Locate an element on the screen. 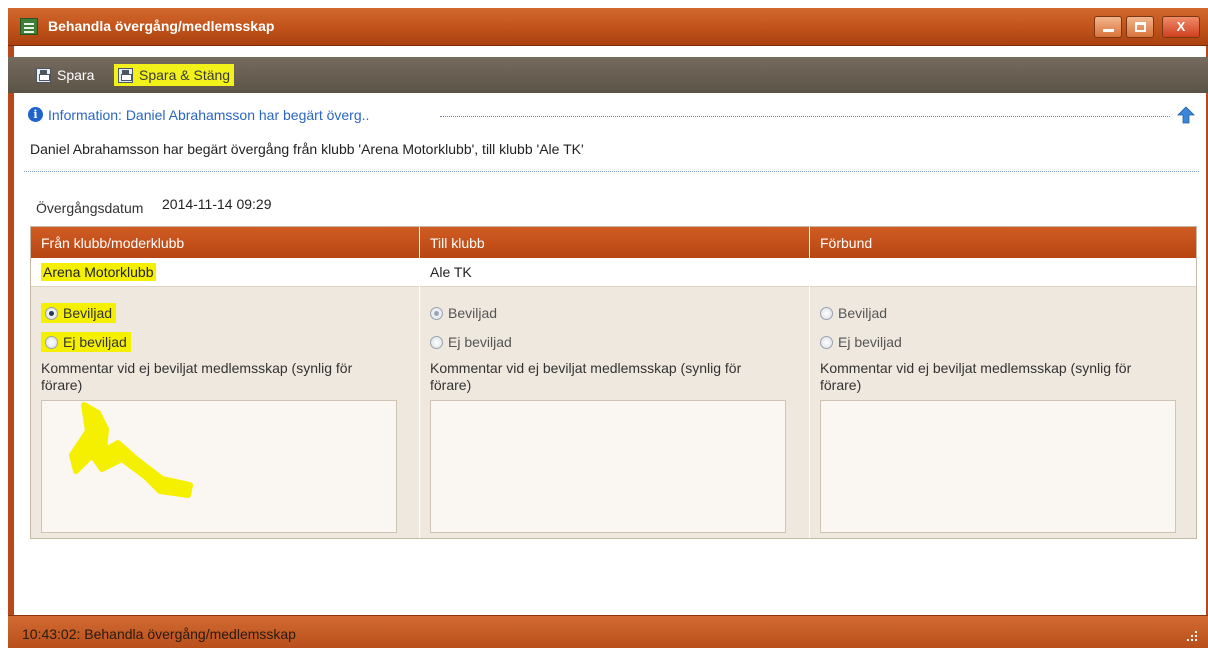  status-text: 10:43:02: Behandla övergång/medlemsskap is located at coordinates (159, 634).